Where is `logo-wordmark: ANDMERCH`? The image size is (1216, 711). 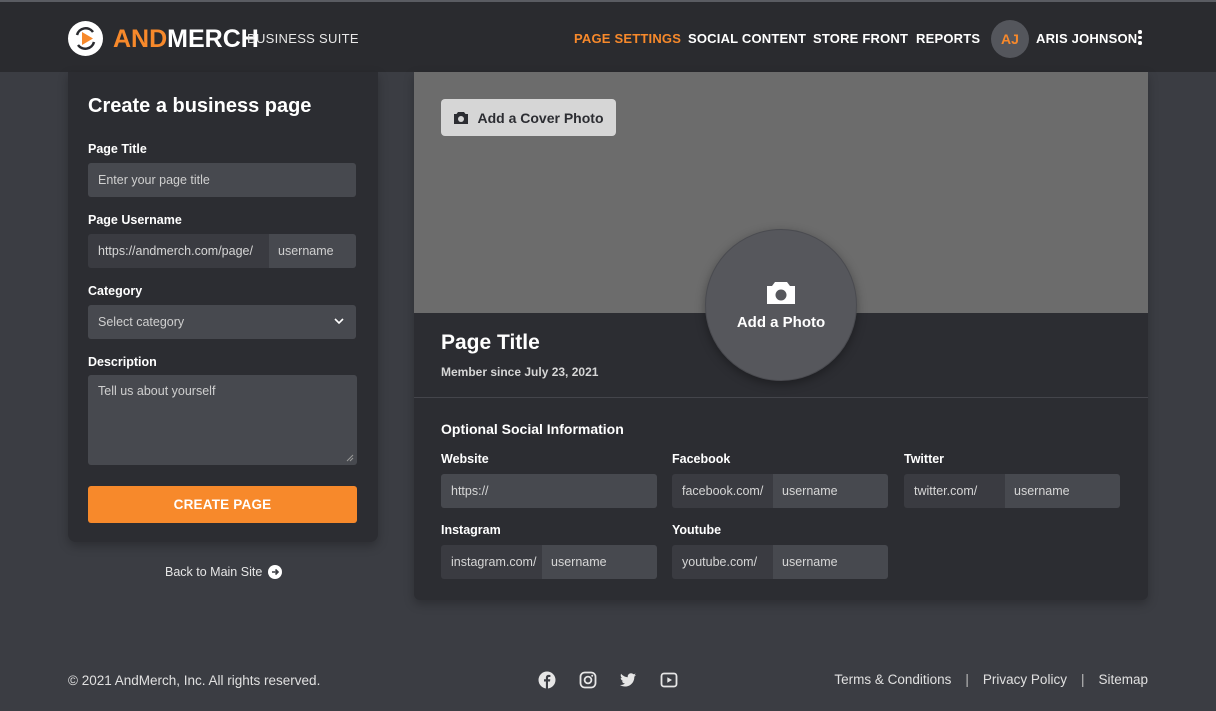 logo-wordmark: ANDMERCH is located at coordinates (186, 39).